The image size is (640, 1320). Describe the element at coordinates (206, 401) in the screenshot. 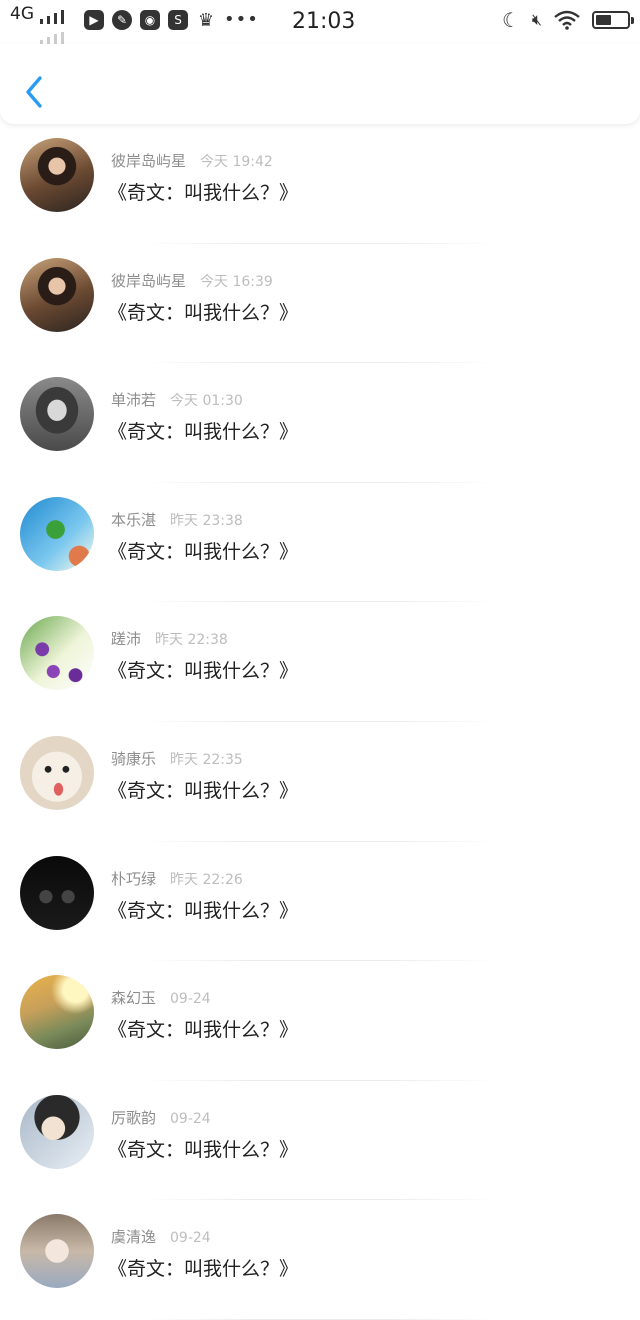

I see `timestamp: 今天 01:30` at that location.